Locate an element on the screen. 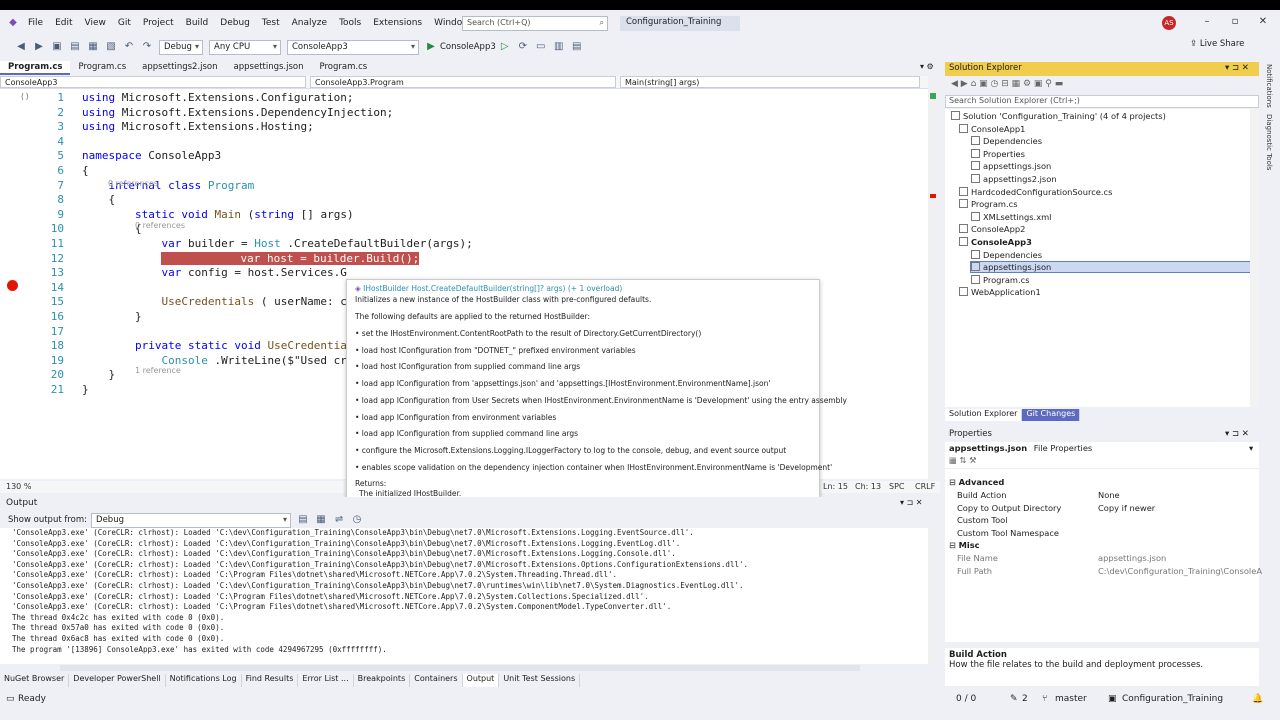 This screenshot has height=720, width=1280. find-in-output-icon: ▤ is located at coordinates (303, 520).